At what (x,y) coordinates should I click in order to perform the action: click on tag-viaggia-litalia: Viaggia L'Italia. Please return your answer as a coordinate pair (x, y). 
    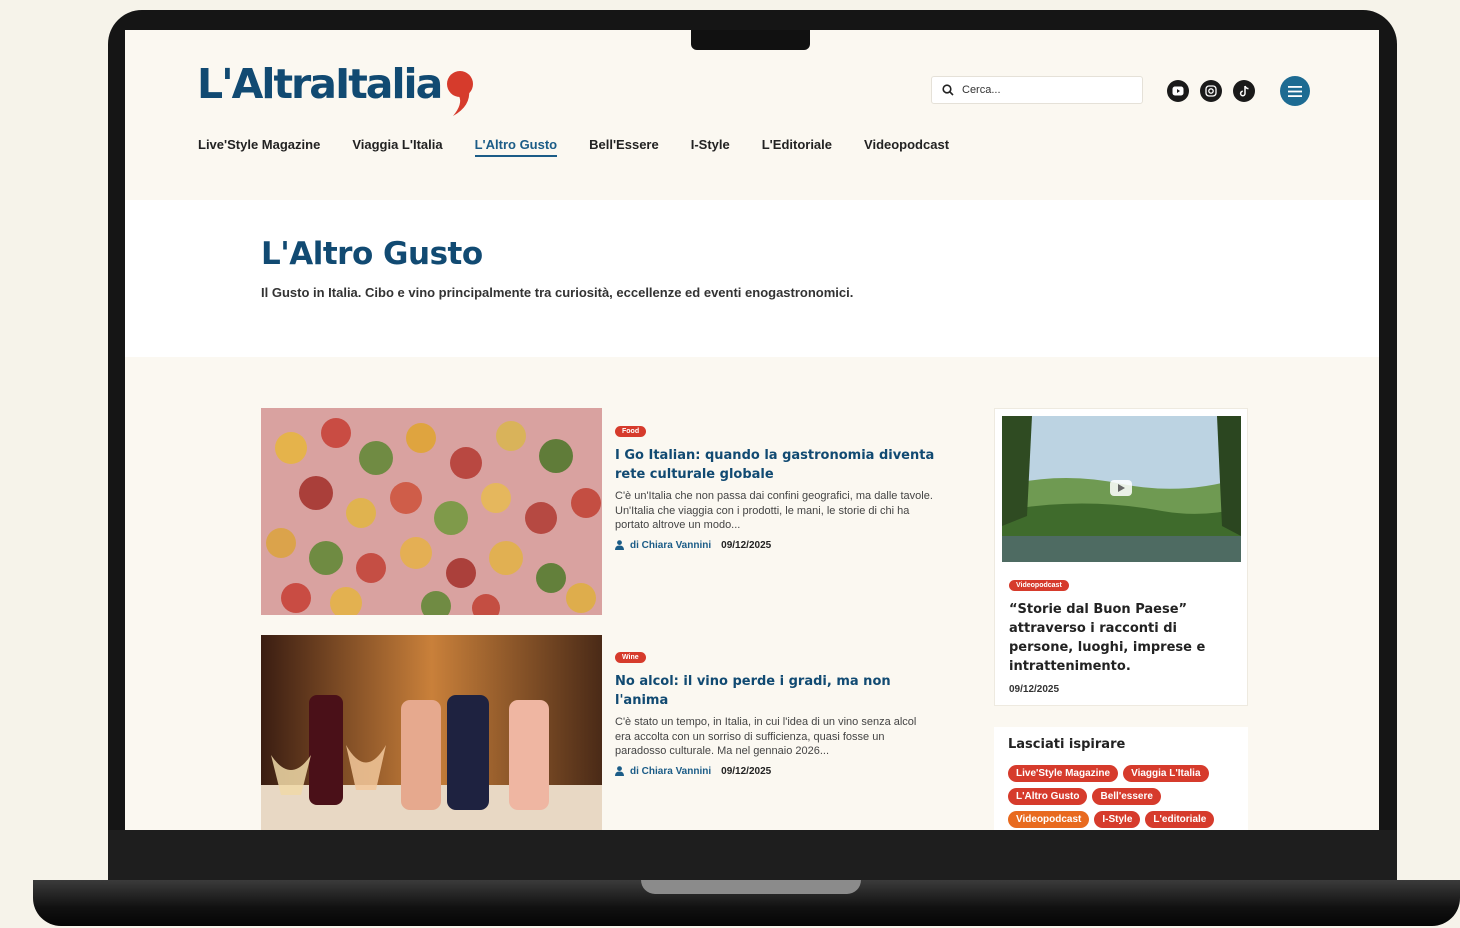
    Looking at the image, I should click on (1166, 773).